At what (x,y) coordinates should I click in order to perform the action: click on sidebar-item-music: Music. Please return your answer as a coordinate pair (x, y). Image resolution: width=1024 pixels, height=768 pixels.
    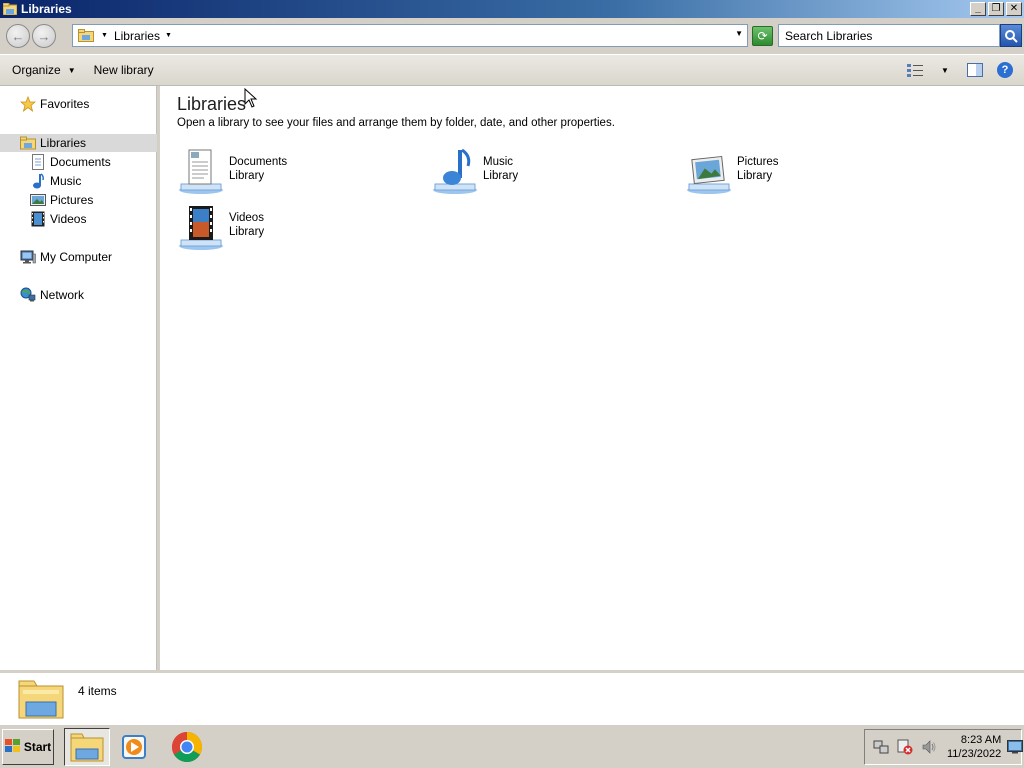
    Looking at the image, I should click on (55, 181).